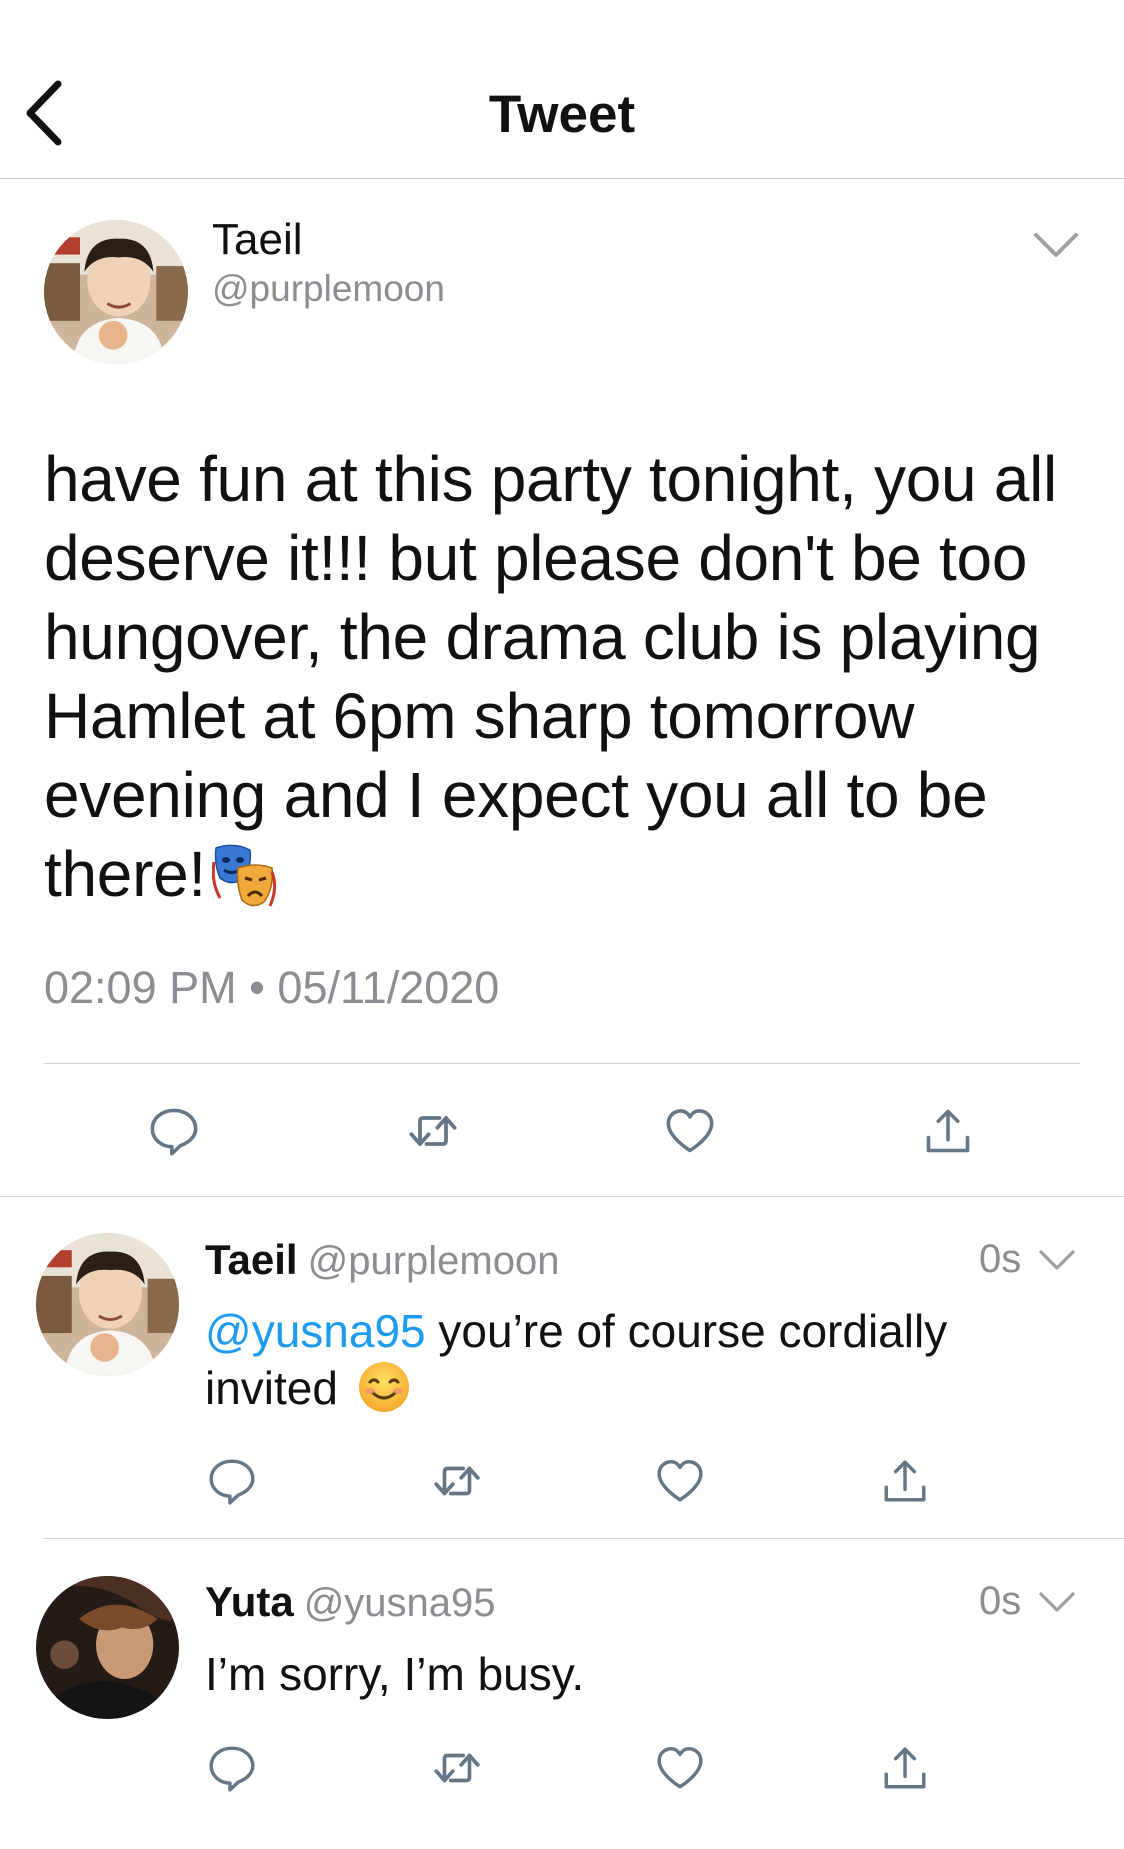 This screenshot has height=1849, width=1124. Describe the element at coordinates (271, 988) in the screenshot. I see `tweet-timestamp: 02:09 PM • 05/11/2020` at that location.